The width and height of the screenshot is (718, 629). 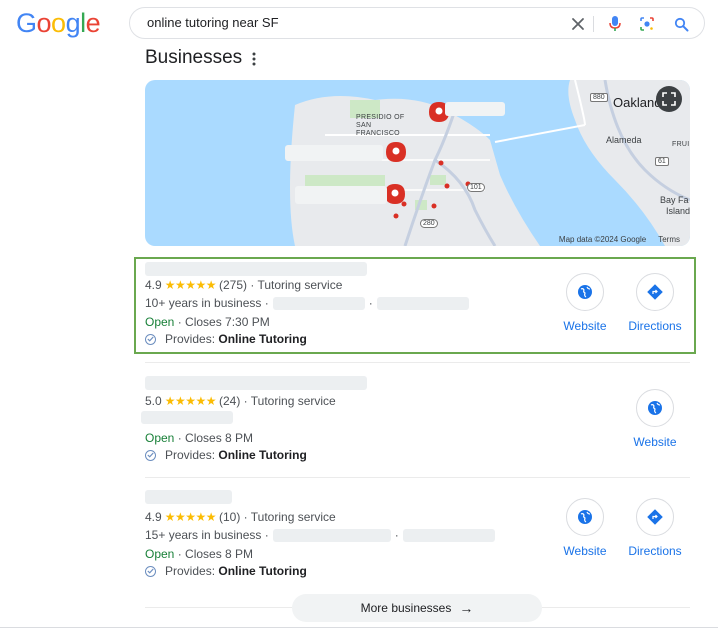 What do you see at coordinates (417, 23) in the screenshot?
I see `search-bar: online tutoring near SF` at bounding box center [417, 23].